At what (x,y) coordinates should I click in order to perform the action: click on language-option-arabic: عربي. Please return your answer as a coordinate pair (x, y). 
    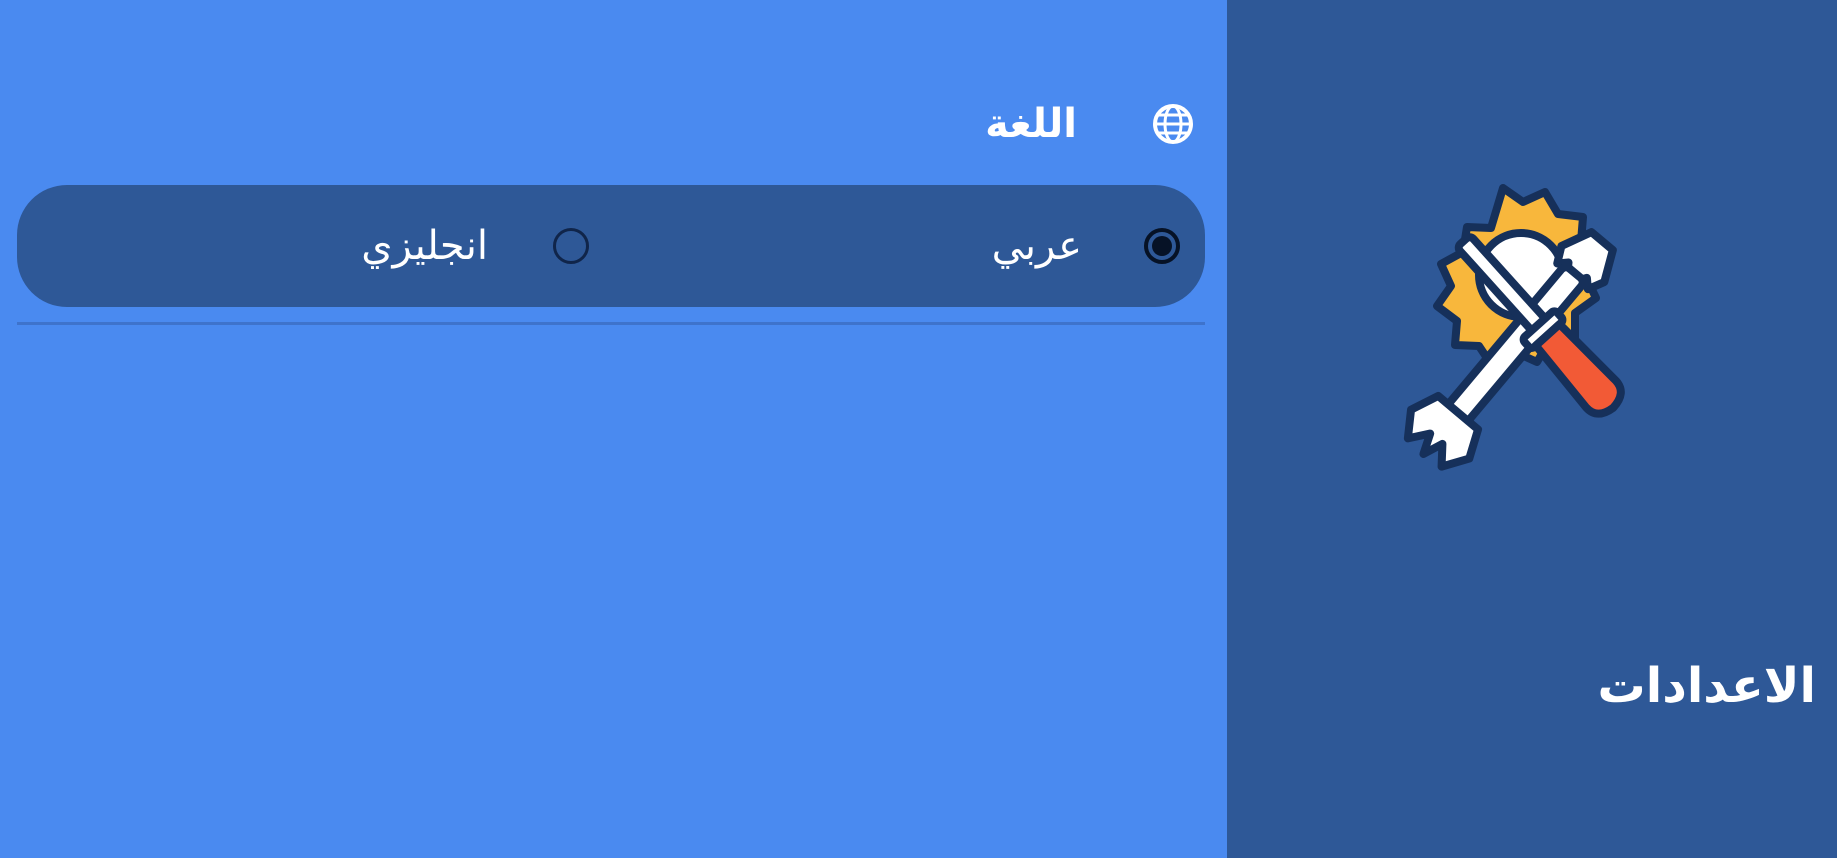
    Looking at the image, I should click on (1086, 246).